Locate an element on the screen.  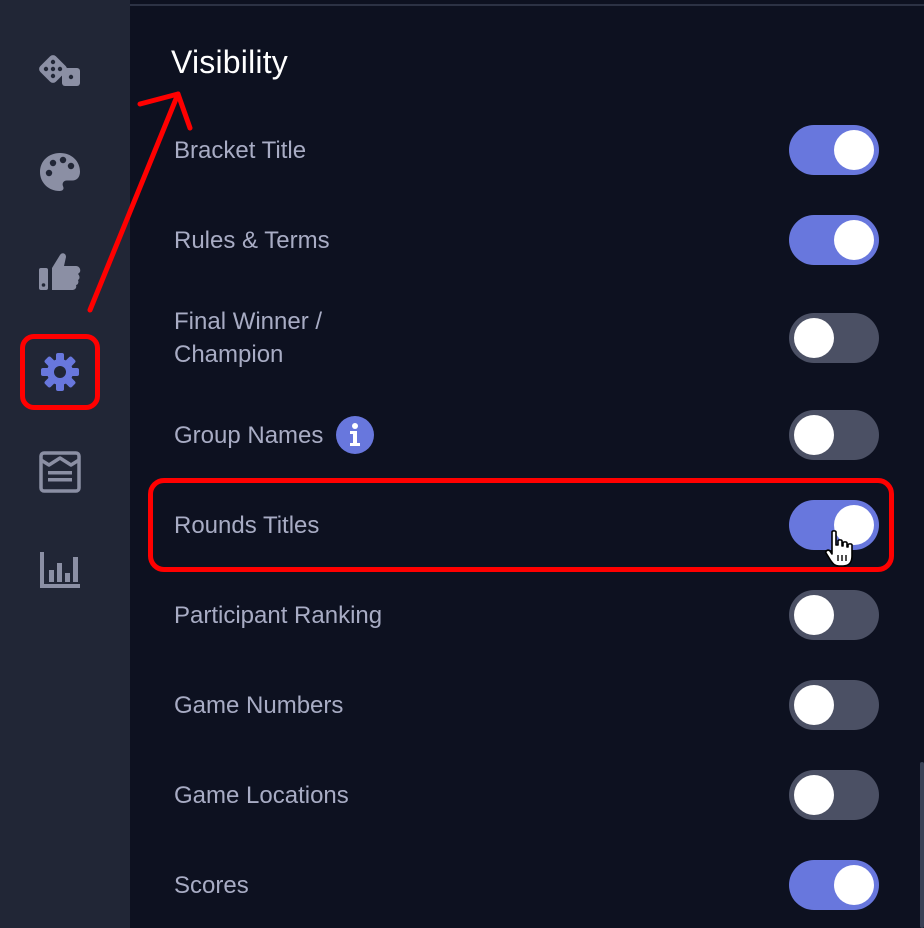
toggle-rules-terms is located at coordinates (834, 240).